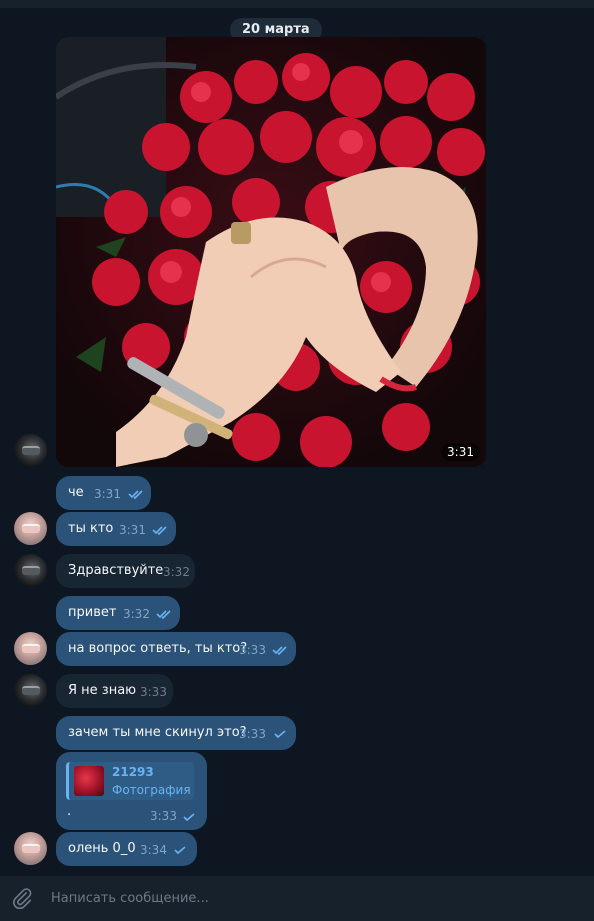  I want to click on forwarded-preview: 21293 Фотография, so click(130, 781).